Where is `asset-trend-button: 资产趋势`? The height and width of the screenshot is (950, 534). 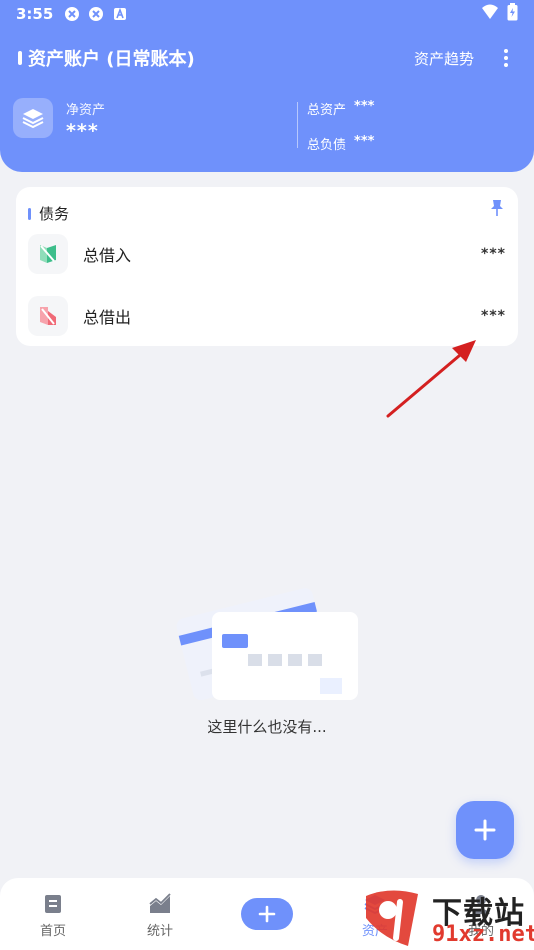 asset-trend-button: 资产趋势 is located at coordinates (444, 58).